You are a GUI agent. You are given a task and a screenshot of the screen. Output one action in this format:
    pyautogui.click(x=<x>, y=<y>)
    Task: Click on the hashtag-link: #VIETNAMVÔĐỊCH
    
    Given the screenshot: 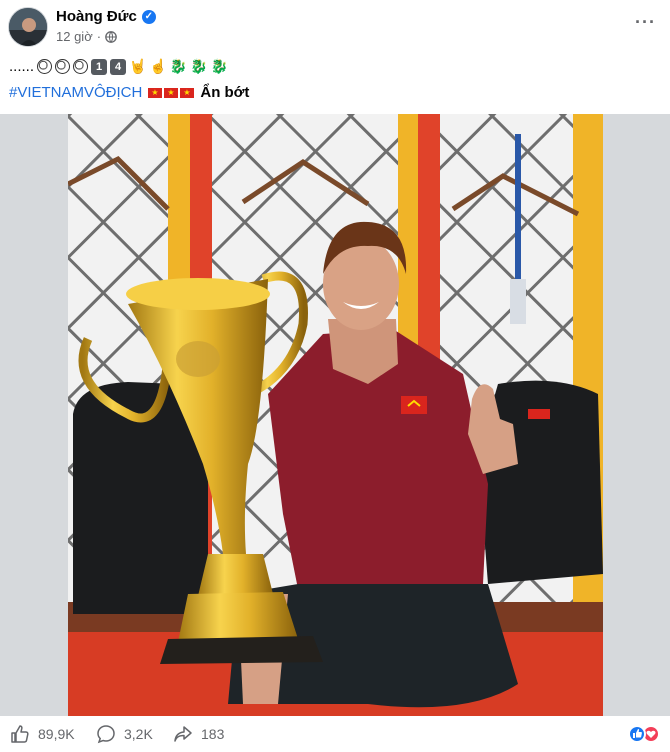 What is the action you would take?
    pyautogui.click(x=75, y=92)
    